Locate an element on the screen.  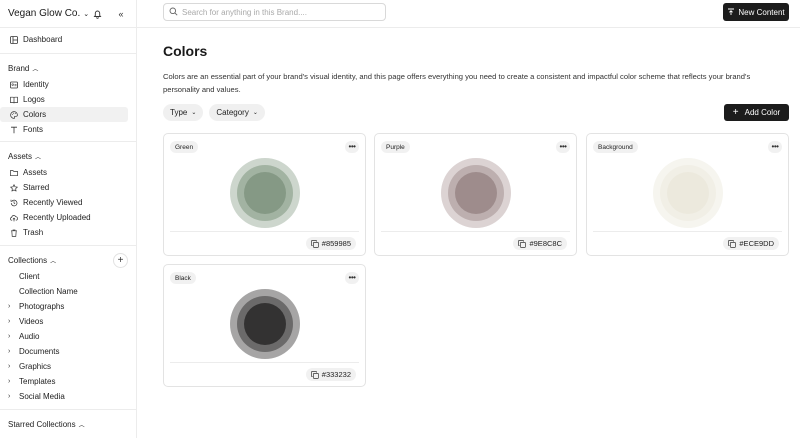
sidebar-item-label: Colors is located at coordinates (35, 114).